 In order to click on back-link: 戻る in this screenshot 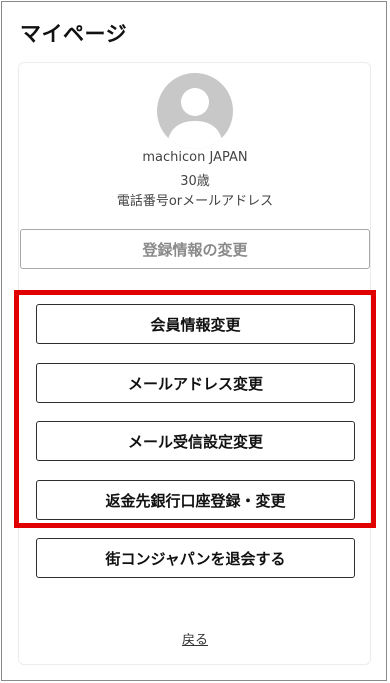, I will do `click(195, 638)`.